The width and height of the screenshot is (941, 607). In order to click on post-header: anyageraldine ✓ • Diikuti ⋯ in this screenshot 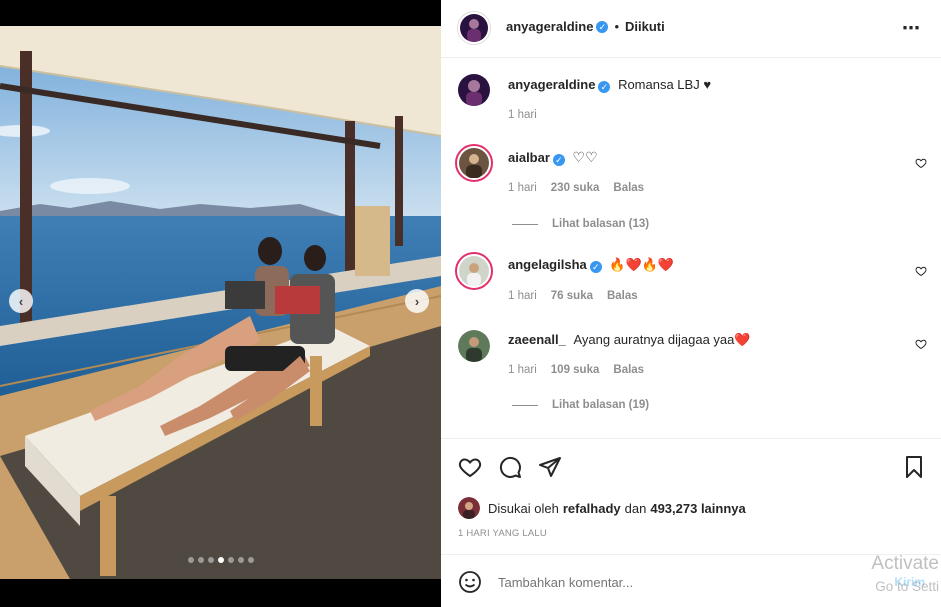, I will do `click(691, 29)`.